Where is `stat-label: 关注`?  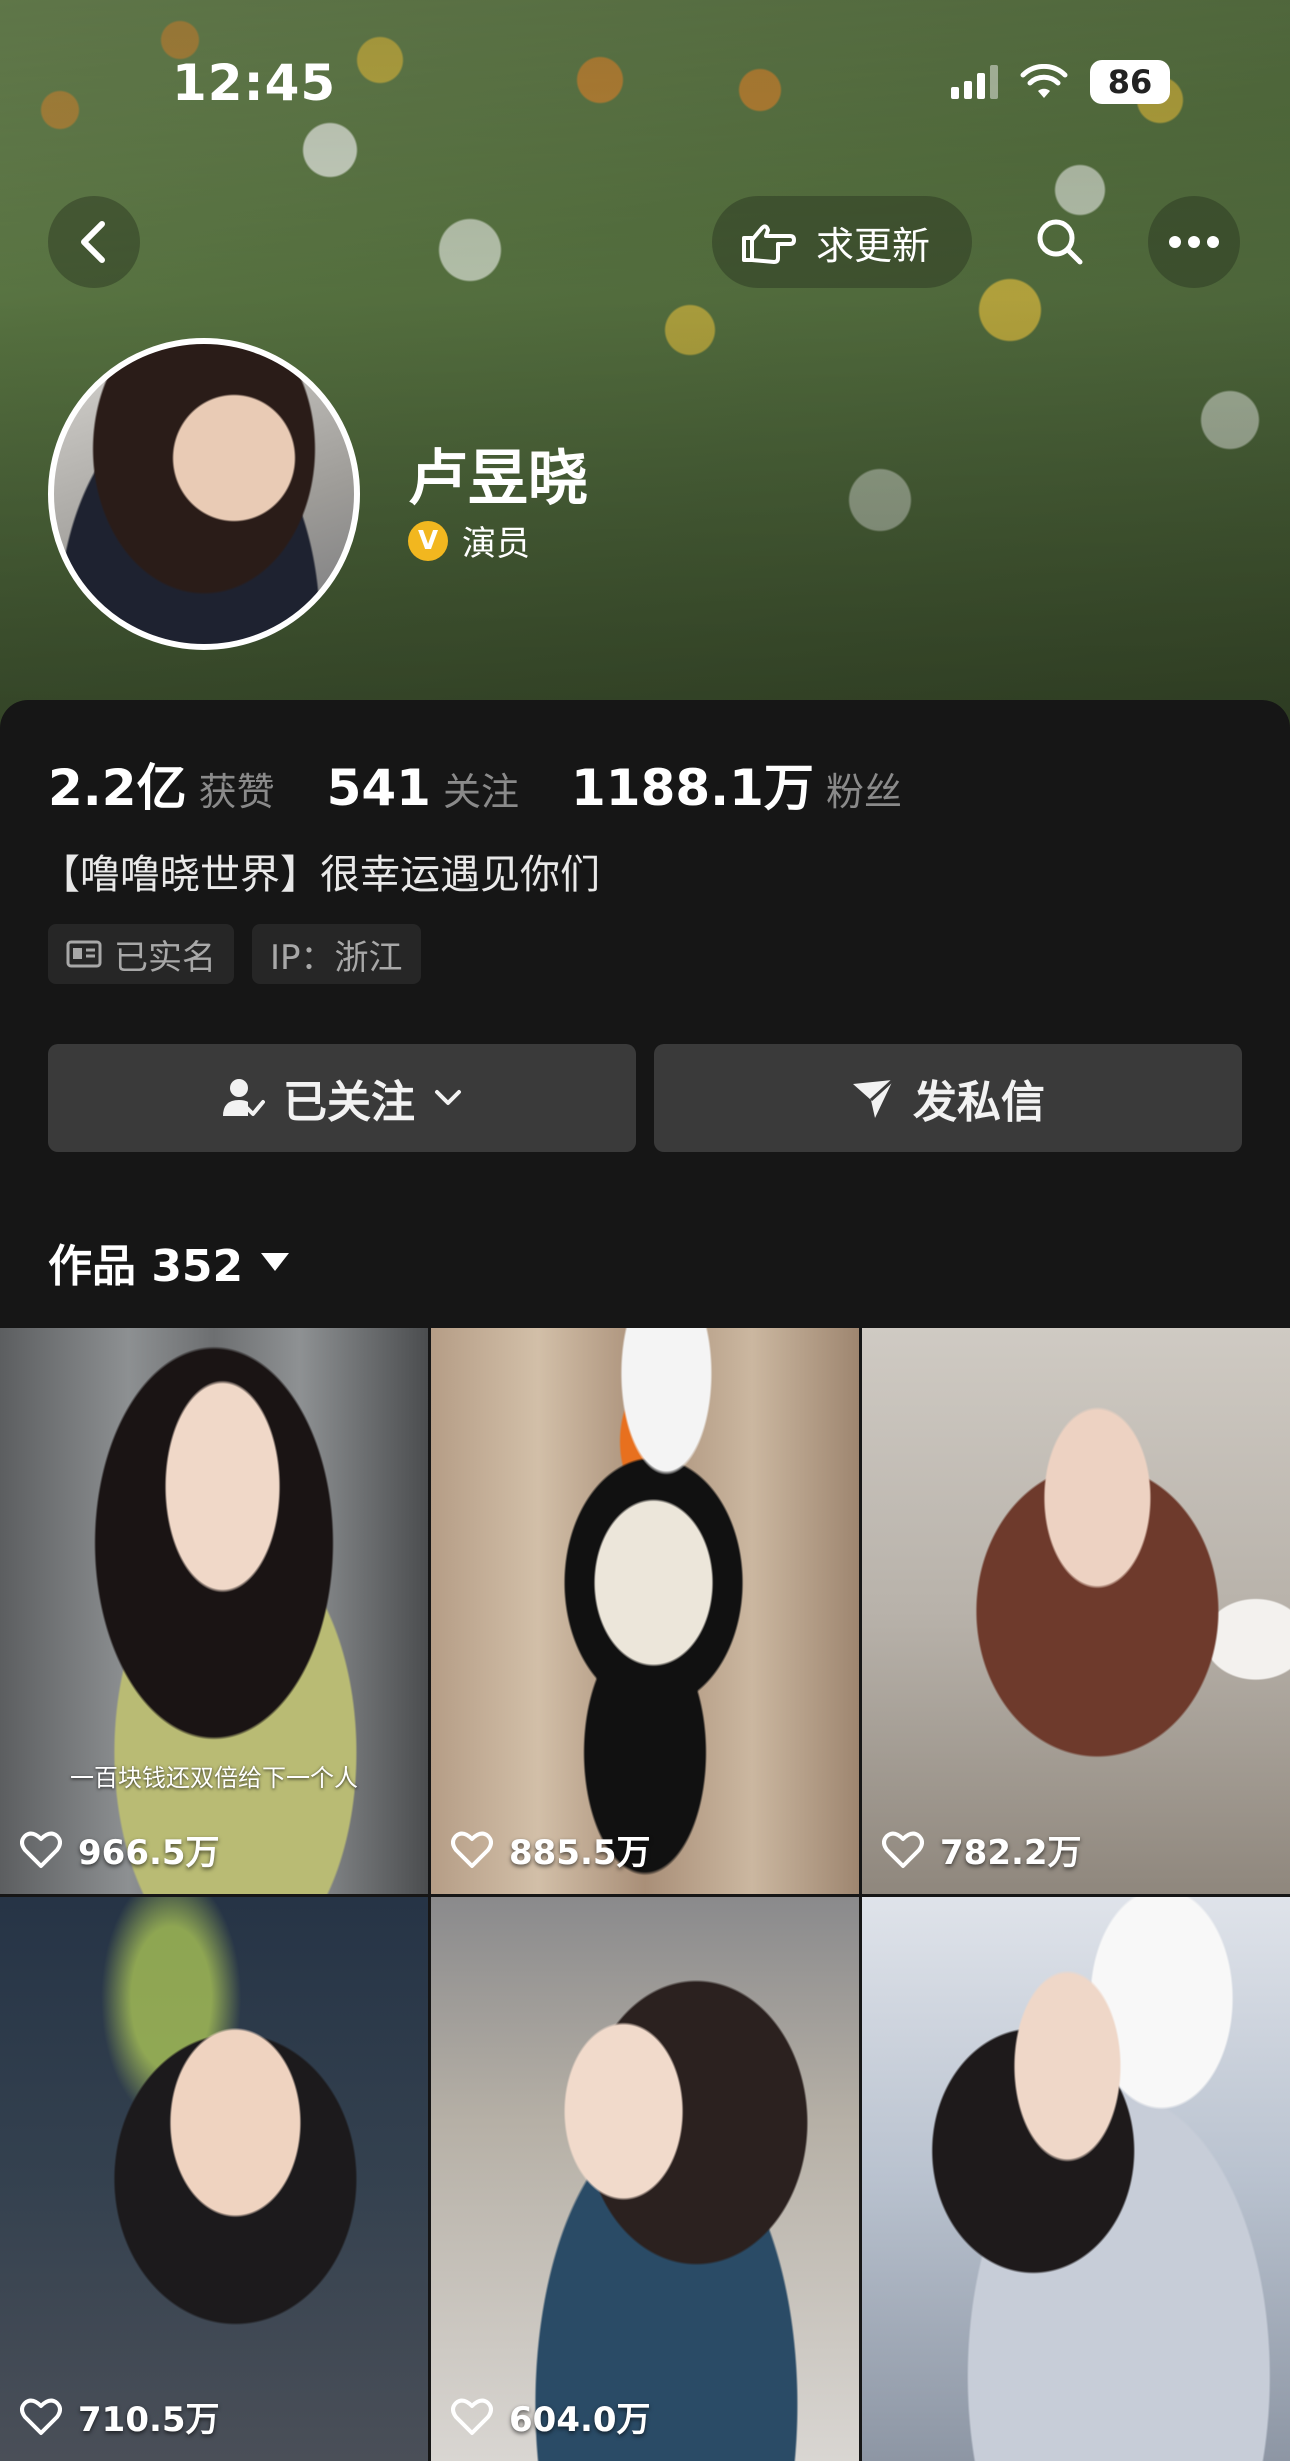
stat-label: 关注 is located at coordinates (480, 792).